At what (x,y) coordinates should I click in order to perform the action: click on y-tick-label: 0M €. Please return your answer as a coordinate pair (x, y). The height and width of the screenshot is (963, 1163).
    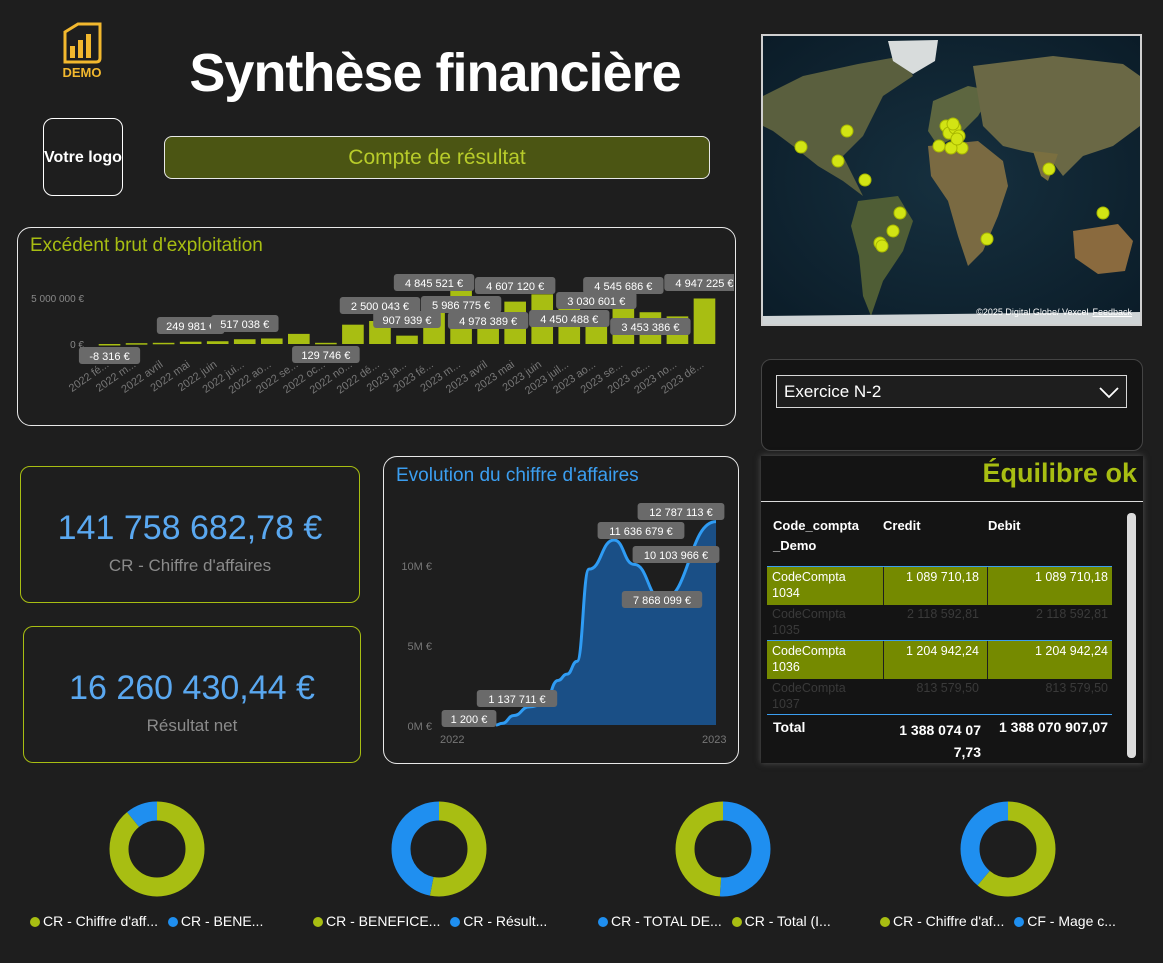
    Looking at the image, I should click on (420, 727).